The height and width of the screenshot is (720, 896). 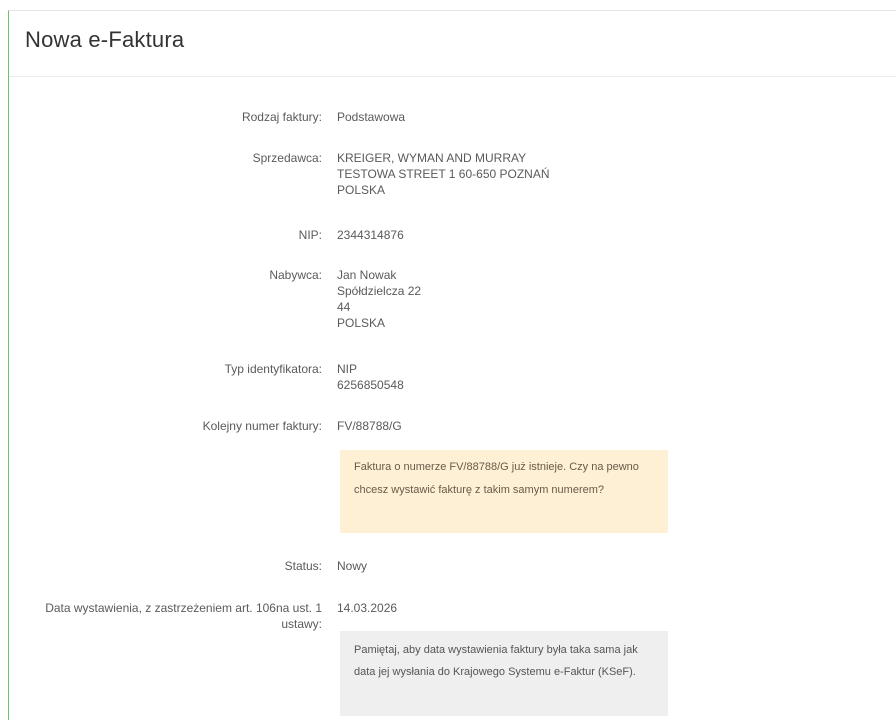 I want to click on buyer-line: POLSKA, so click(x=361, y=323).